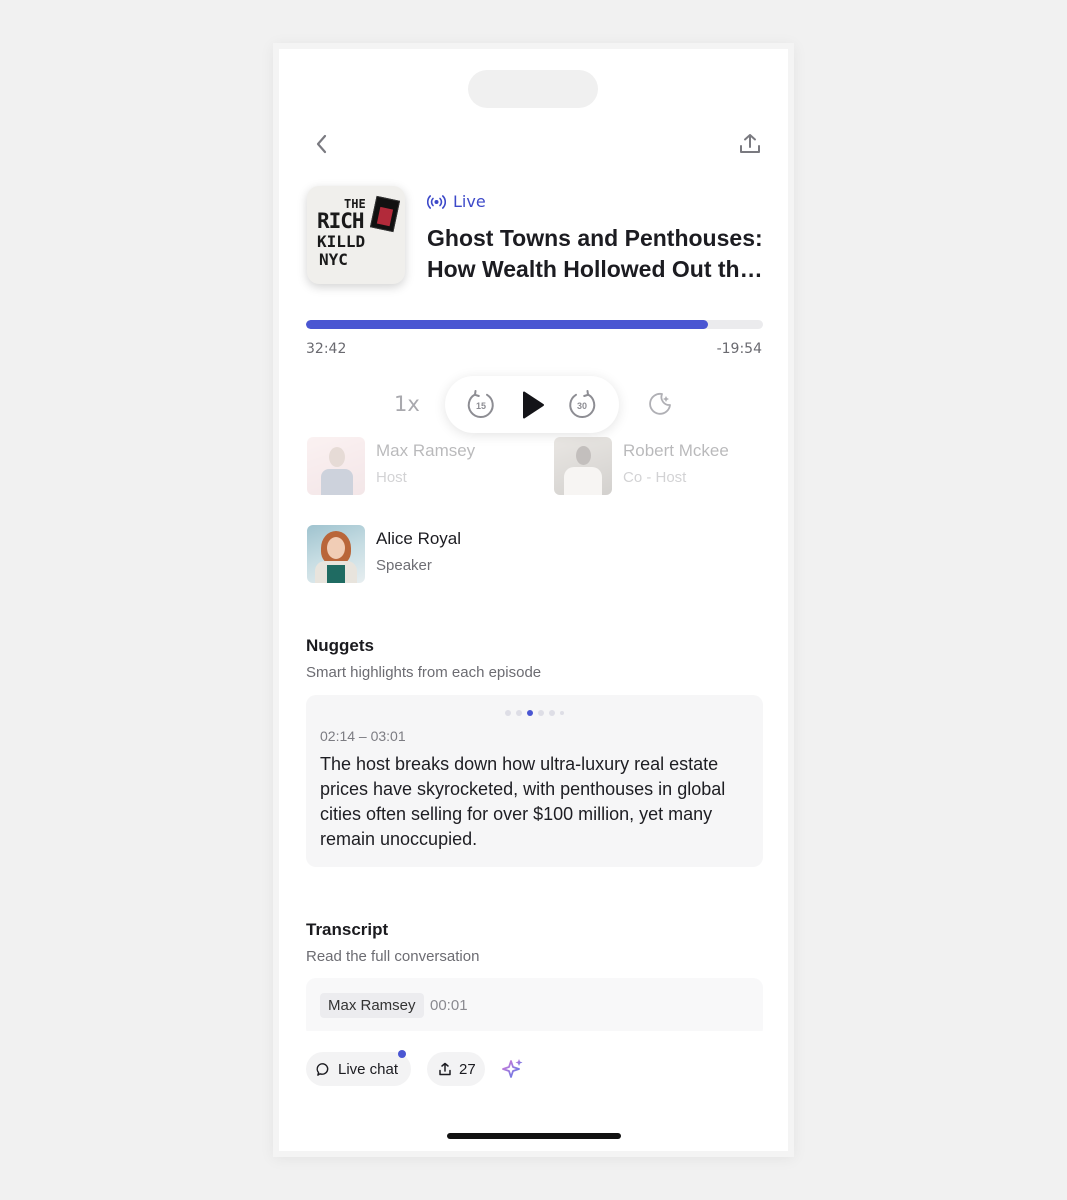 The image size is (1067, 1200). What do you see at coordinates (534, 1136) in the screenshot?
I see `home-indicator` at bounding box center [534, 1136].